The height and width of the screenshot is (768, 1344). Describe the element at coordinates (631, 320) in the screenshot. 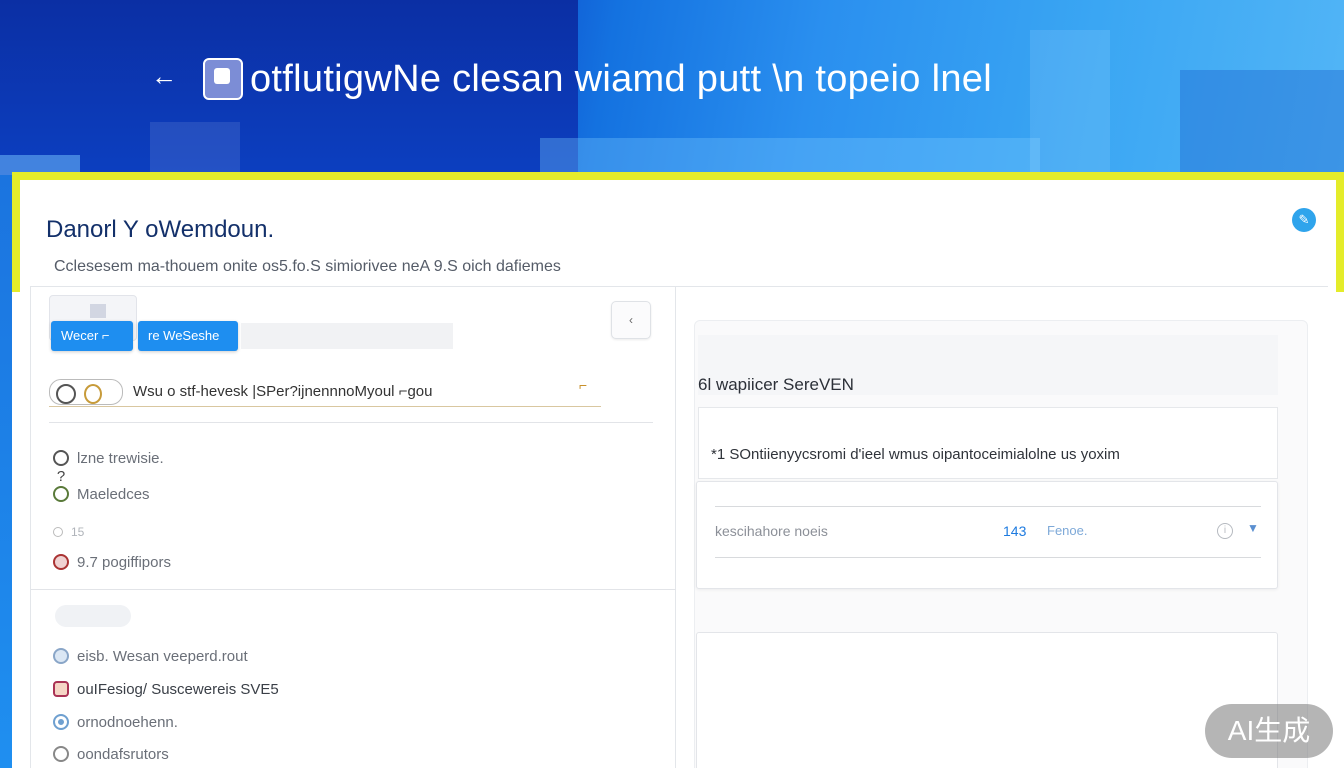

I see `collapse-button: ‹` at that location.